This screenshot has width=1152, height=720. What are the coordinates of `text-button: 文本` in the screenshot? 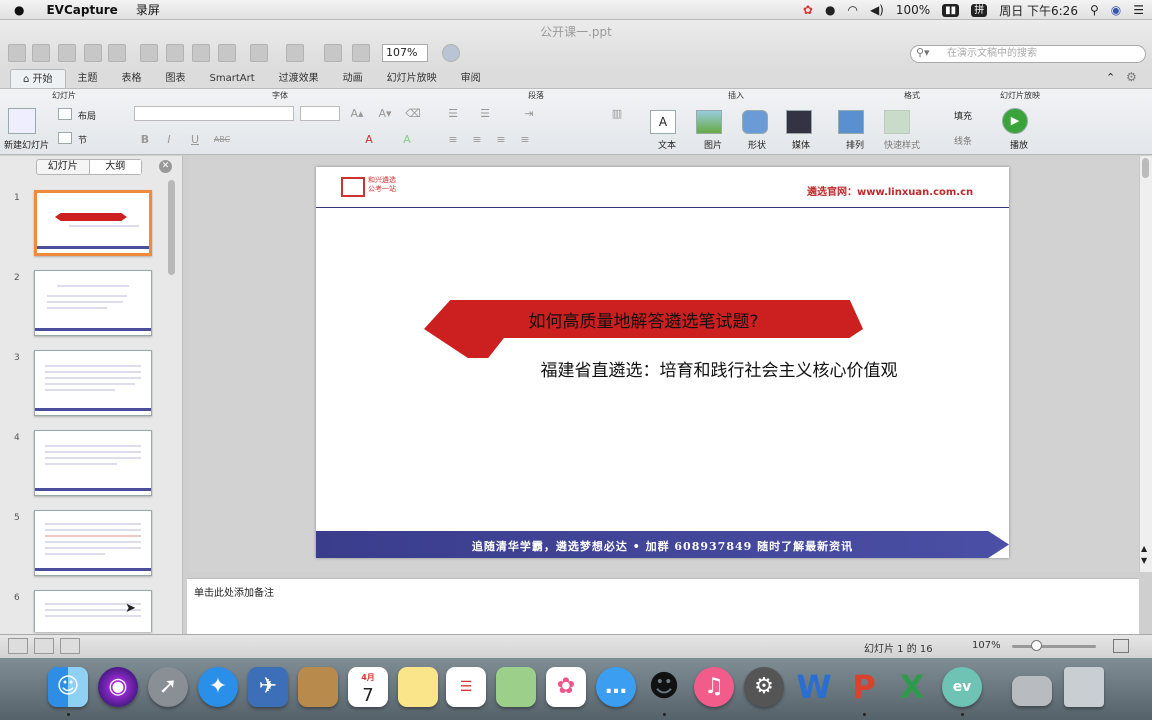 It's located at (667, 144).